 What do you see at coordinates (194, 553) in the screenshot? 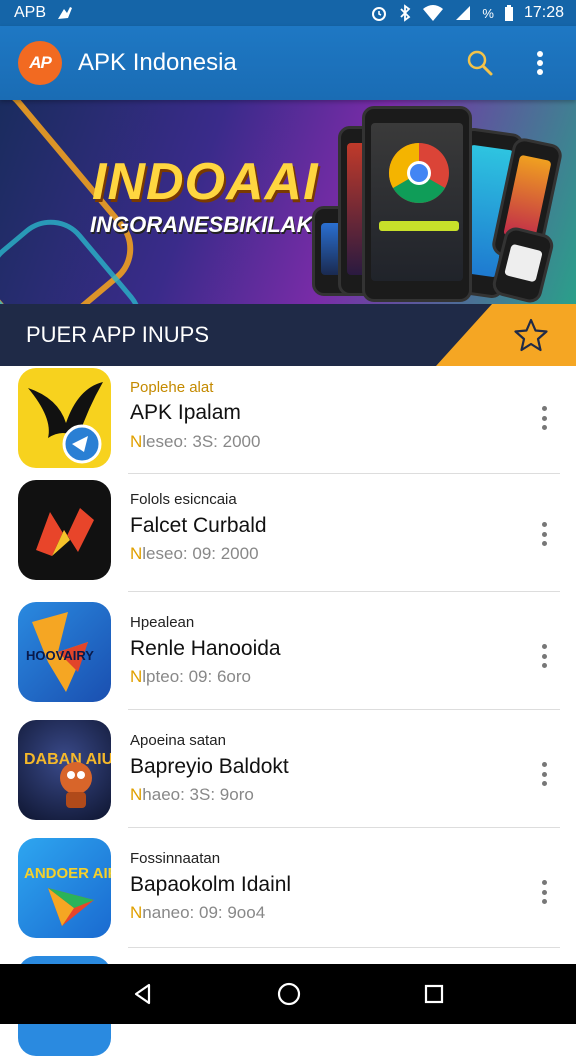
I see `app-meta: Nleseo: 09: 2000` at bounding box center [194, 553].